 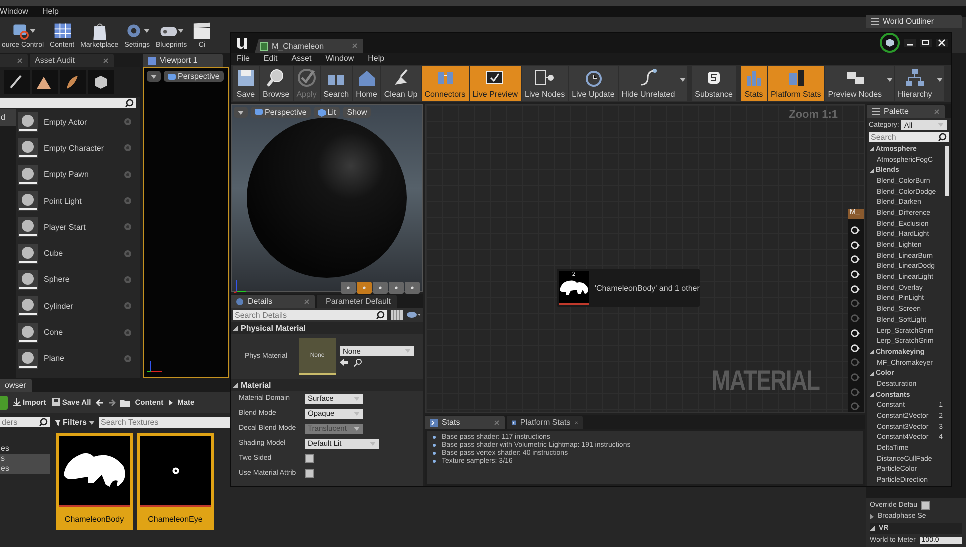 What do you see at coordinates (14, 60) in the screenshot?
I see `panel-tab` at bounding box center [14, 60].